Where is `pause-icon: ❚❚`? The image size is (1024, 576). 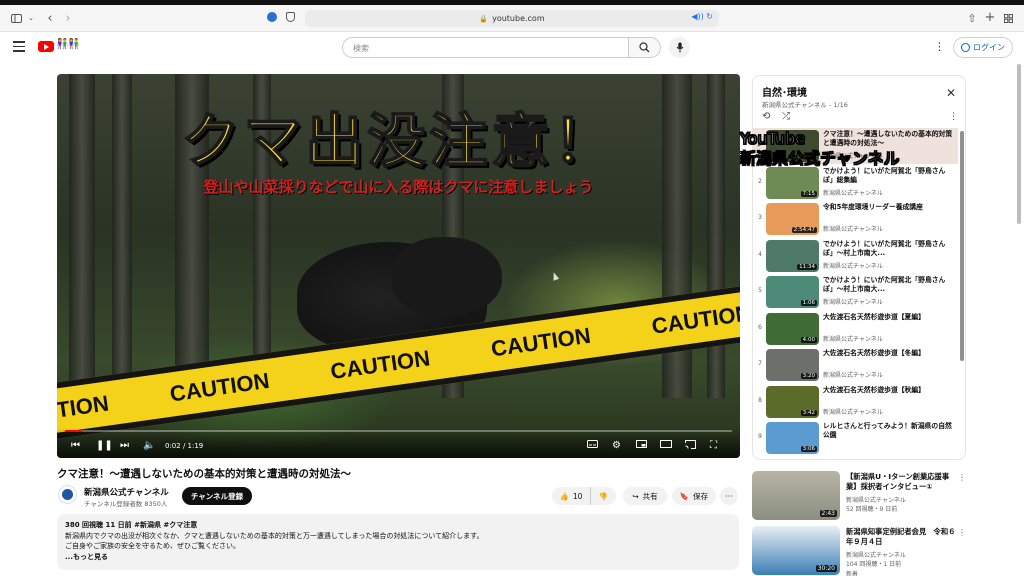 pause-icon: ❚❚ is located at coordinates (104, 445).